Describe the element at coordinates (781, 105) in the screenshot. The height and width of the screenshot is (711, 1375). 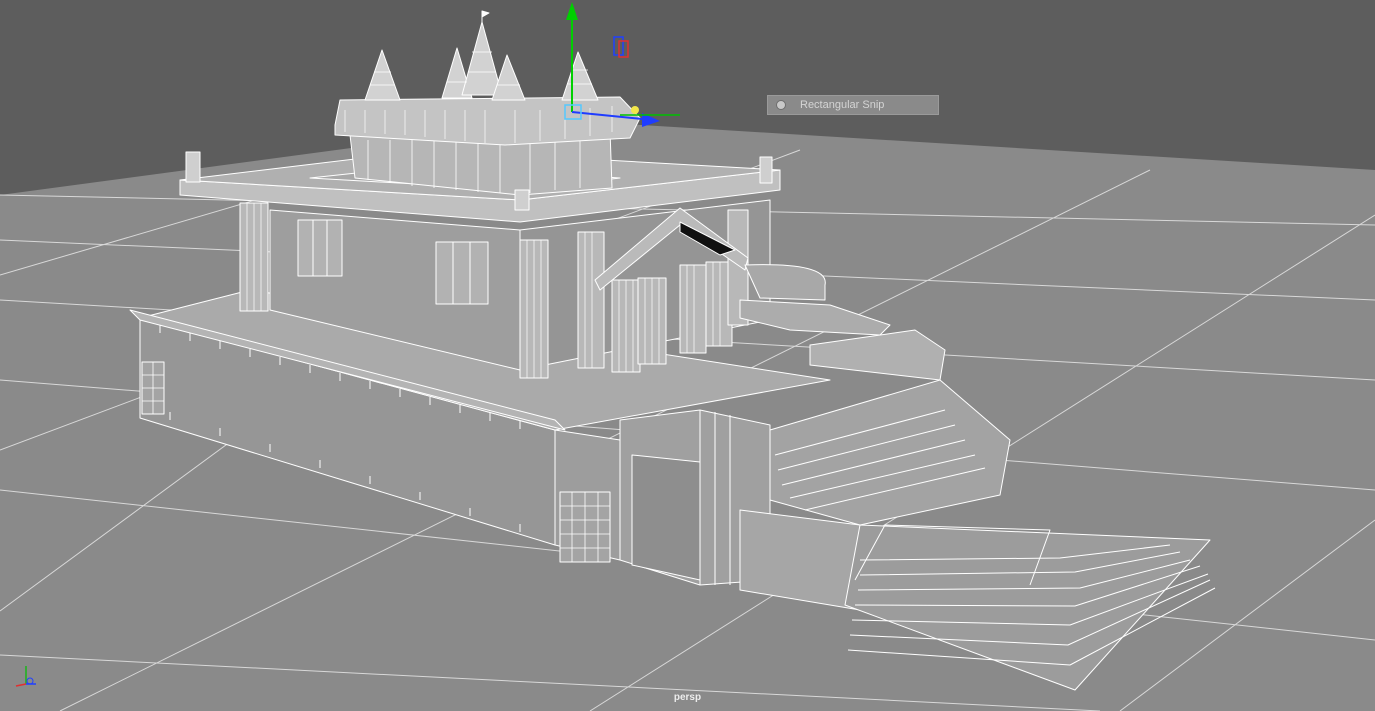
I see `snip-icon` at that location.